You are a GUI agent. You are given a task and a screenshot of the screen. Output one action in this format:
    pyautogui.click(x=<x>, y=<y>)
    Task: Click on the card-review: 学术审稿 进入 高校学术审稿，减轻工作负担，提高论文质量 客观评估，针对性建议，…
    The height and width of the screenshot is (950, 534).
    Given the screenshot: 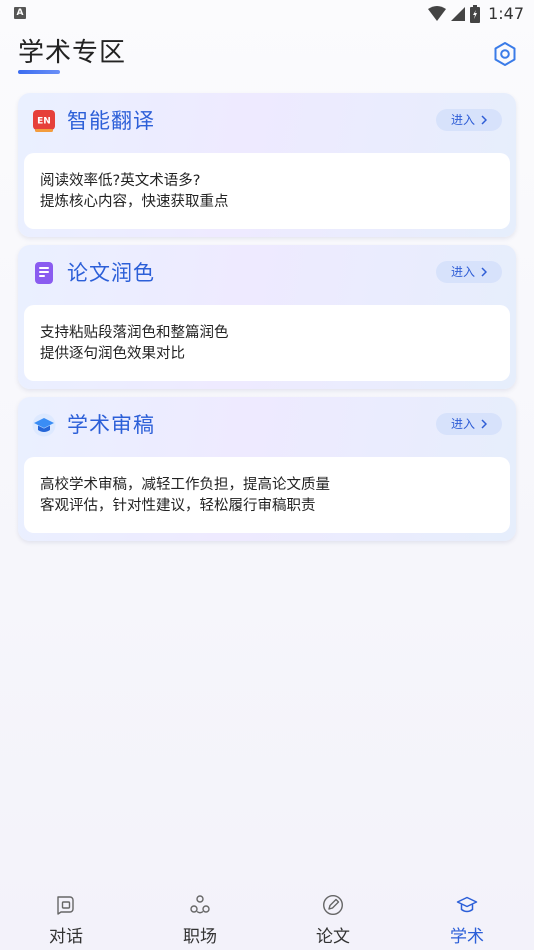 What is the action you would take?
    pyautogui.click(x=267, y=469)
    